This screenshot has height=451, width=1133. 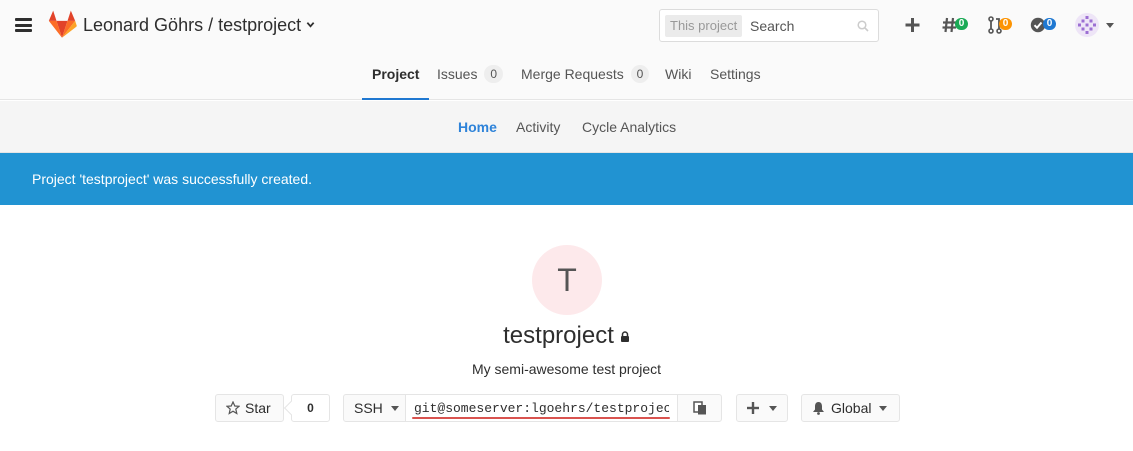 I want to click on tab-wiki: Wiki, so click(x=678, y=76).